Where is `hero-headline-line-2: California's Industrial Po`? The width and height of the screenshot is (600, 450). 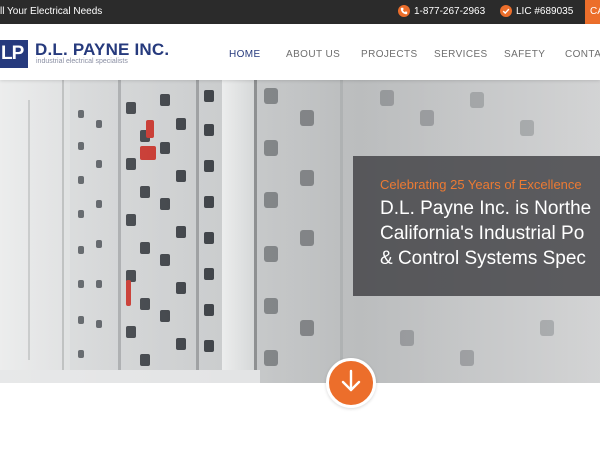
hero-headline-line-2: California's Industrial Po is located at coordinates (482, 233).